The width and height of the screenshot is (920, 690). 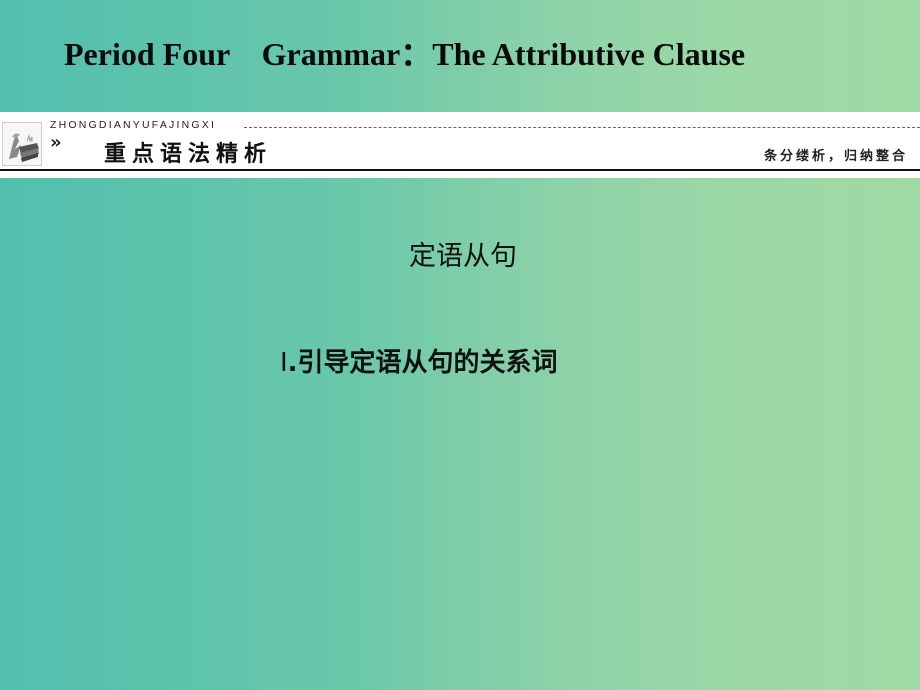 What do you see at coordinates (188, 154) in the screenshot?
I see `banner-heading: 重点语法精析` at bounding box center [188, 154].